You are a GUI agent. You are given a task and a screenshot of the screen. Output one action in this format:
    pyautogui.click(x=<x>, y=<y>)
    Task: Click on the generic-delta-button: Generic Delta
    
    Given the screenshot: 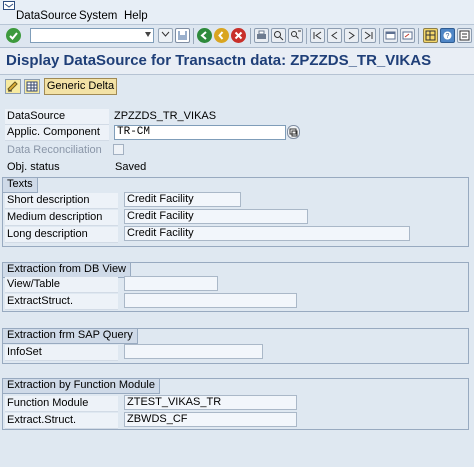 What is the action you would take?
    pyautogui.click(x=80, y=86)
    